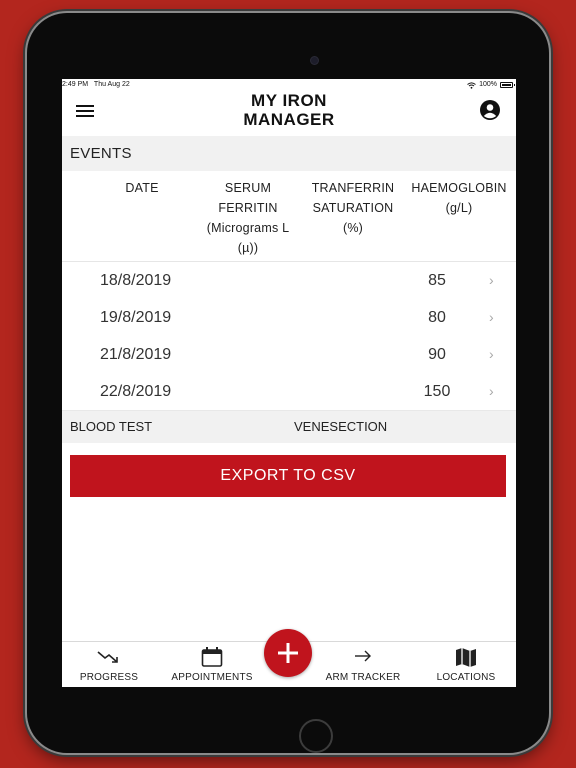 The width and height of the screenshot is (576, 768). Describe the element at coordinates (136, 354) in the screenshot. I see `row-date: 21/8/2019` at that location.